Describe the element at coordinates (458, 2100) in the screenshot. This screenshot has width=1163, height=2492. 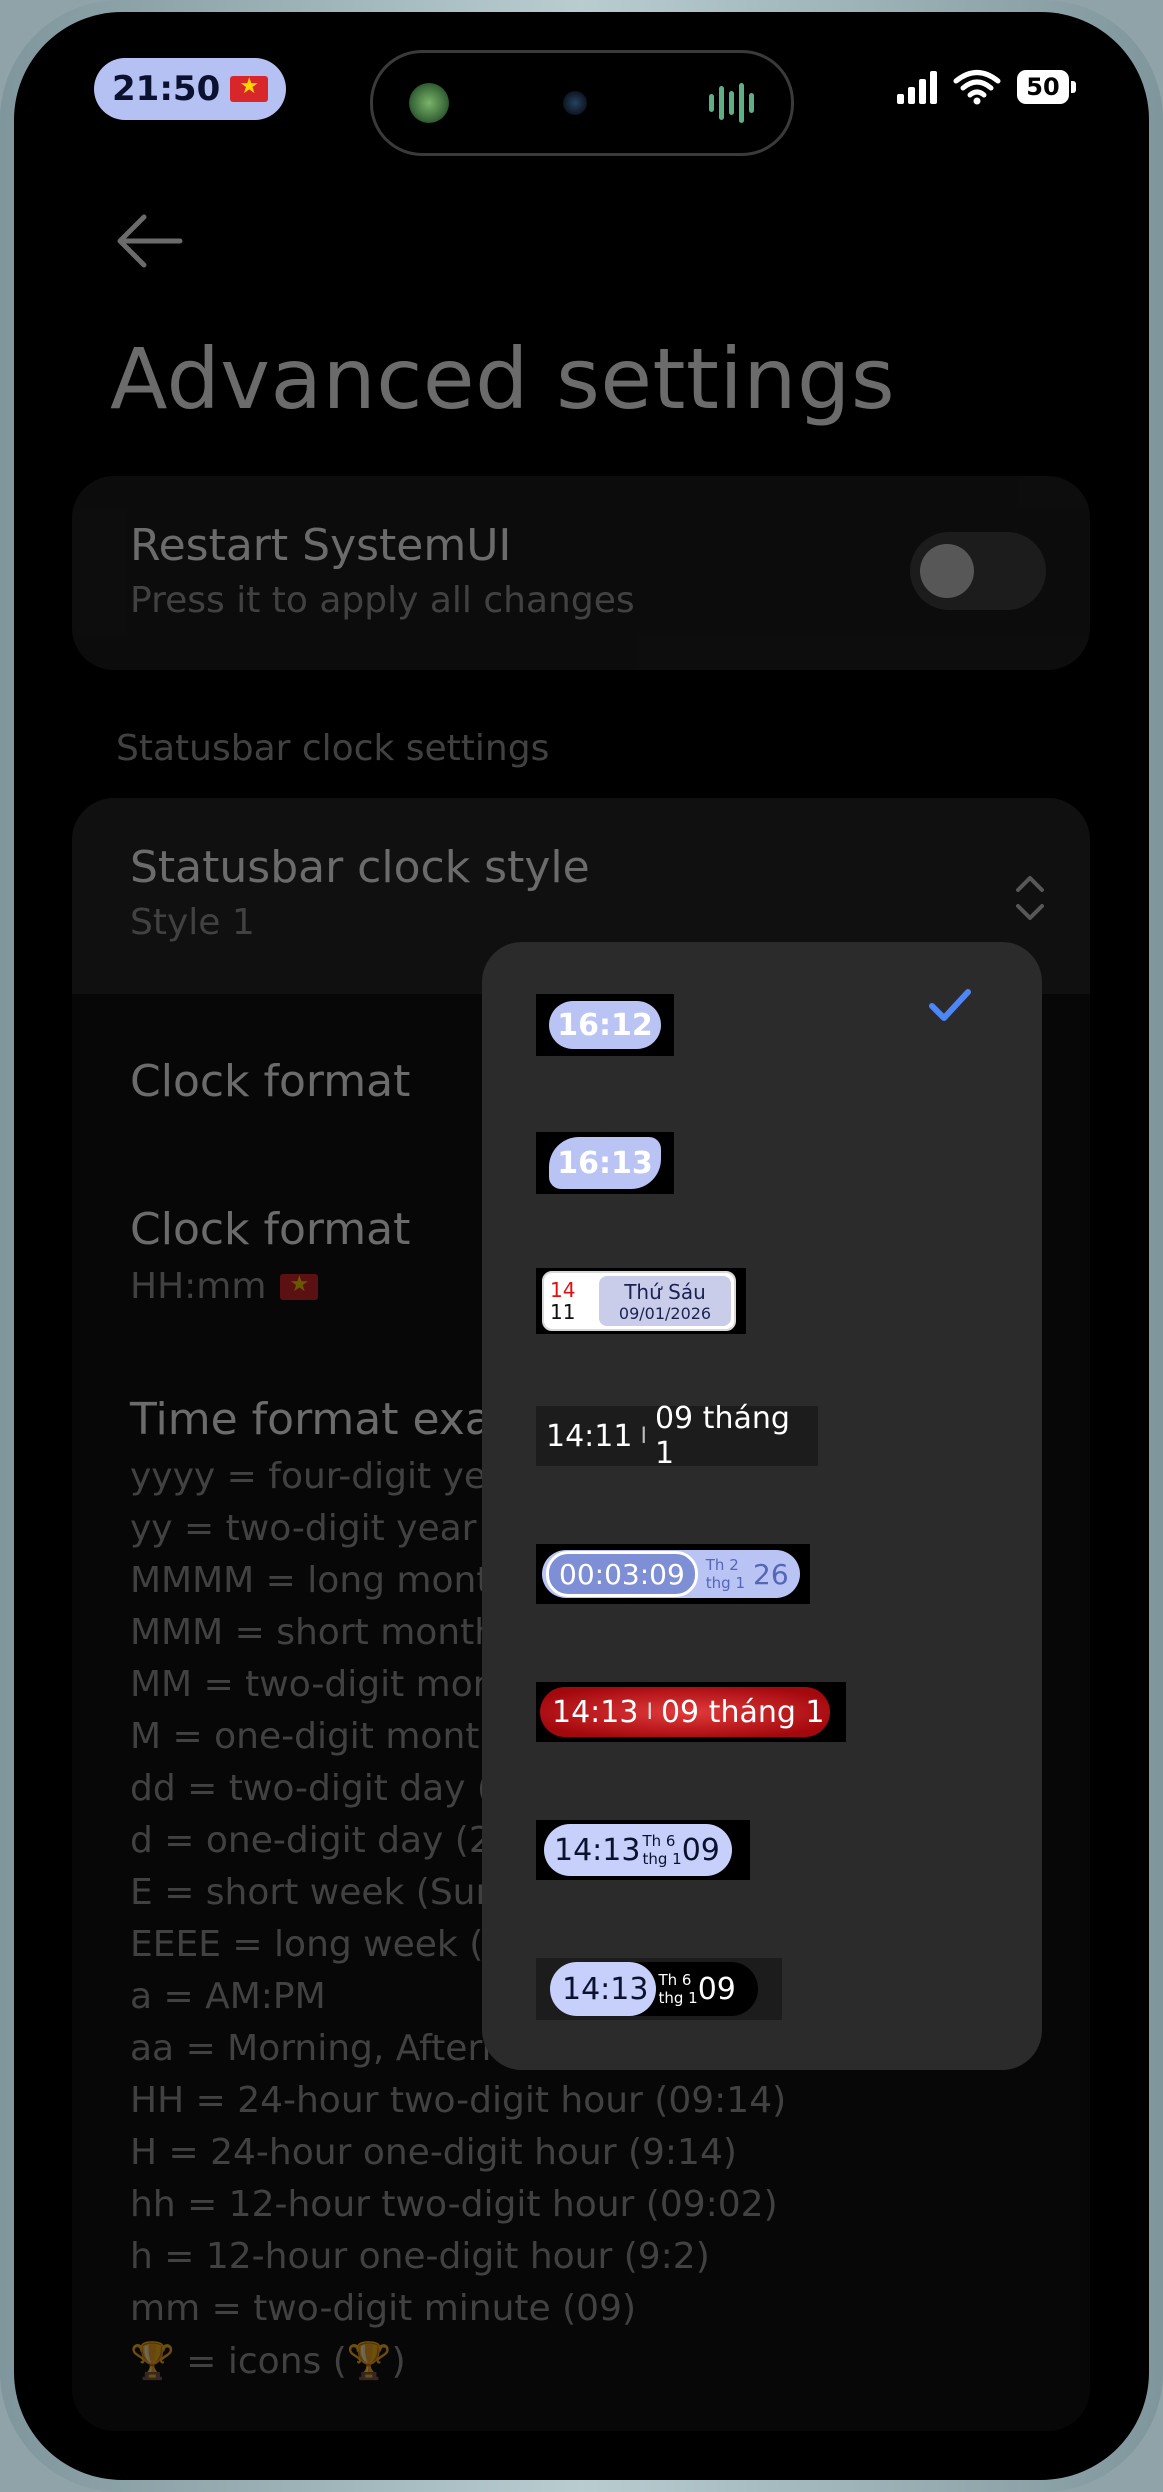
I see `time-format-line: HH = 24-hour two-digit hour (09:14)` at that location.